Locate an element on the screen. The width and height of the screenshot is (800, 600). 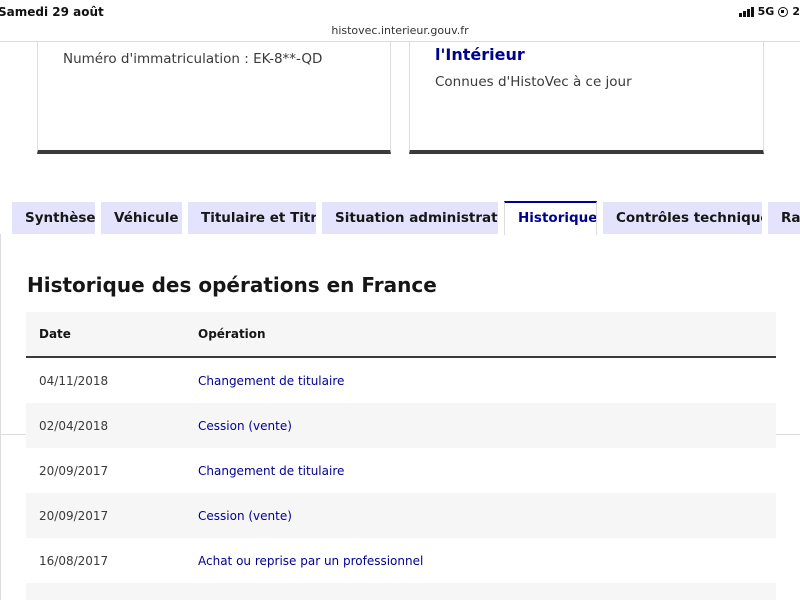
status-clock: 2 is located at coordinates (796, 11).